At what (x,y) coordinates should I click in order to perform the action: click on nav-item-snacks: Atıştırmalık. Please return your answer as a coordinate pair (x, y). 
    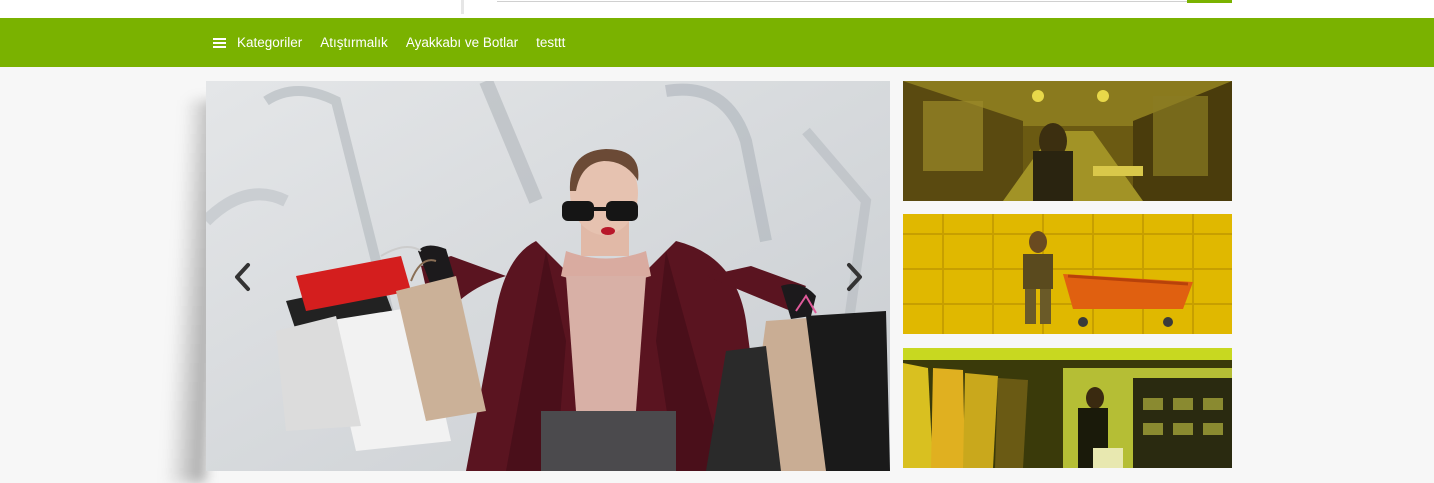
    Looking at the image, I should click on (354, 42).